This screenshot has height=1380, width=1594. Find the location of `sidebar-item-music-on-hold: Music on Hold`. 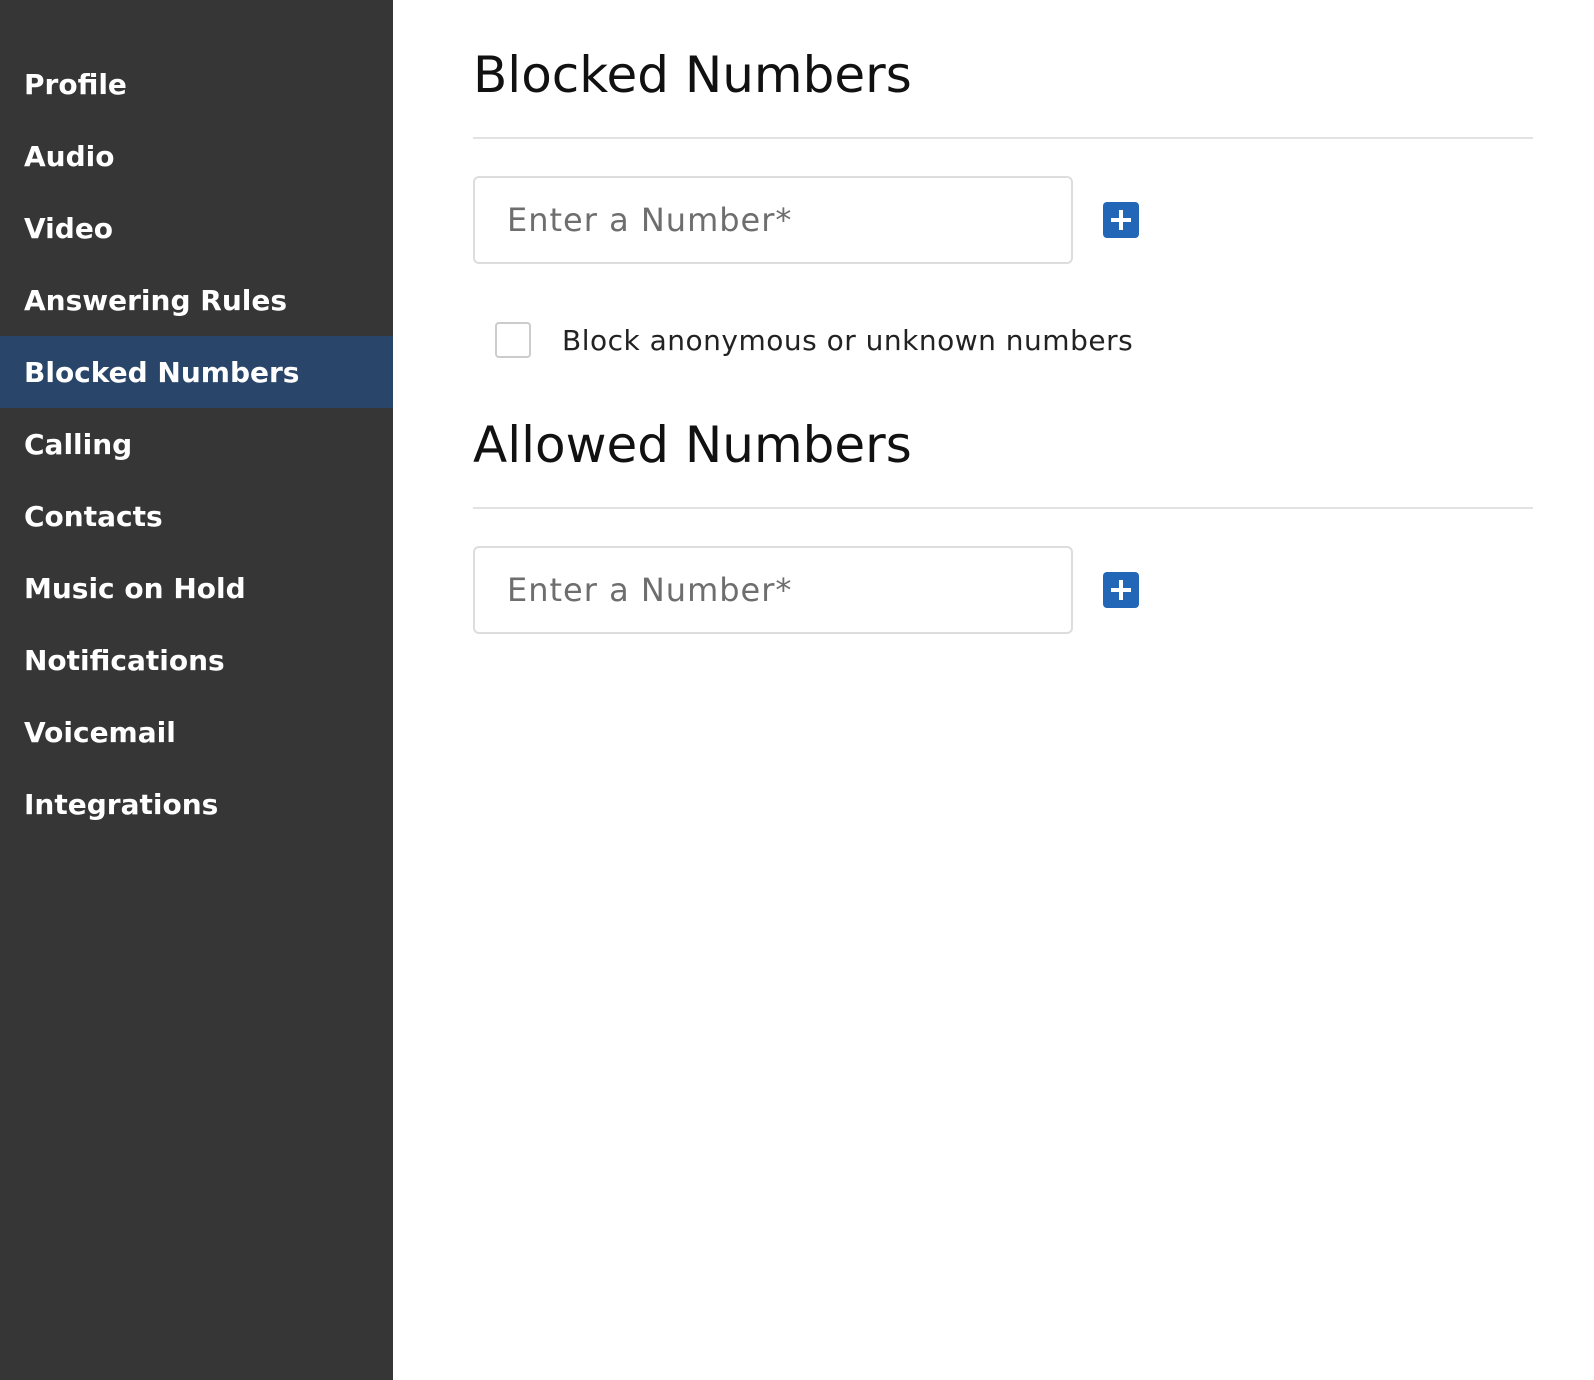

sidebar-item-music-on-hold: Music on Hold is located at coordinates (196, 588).